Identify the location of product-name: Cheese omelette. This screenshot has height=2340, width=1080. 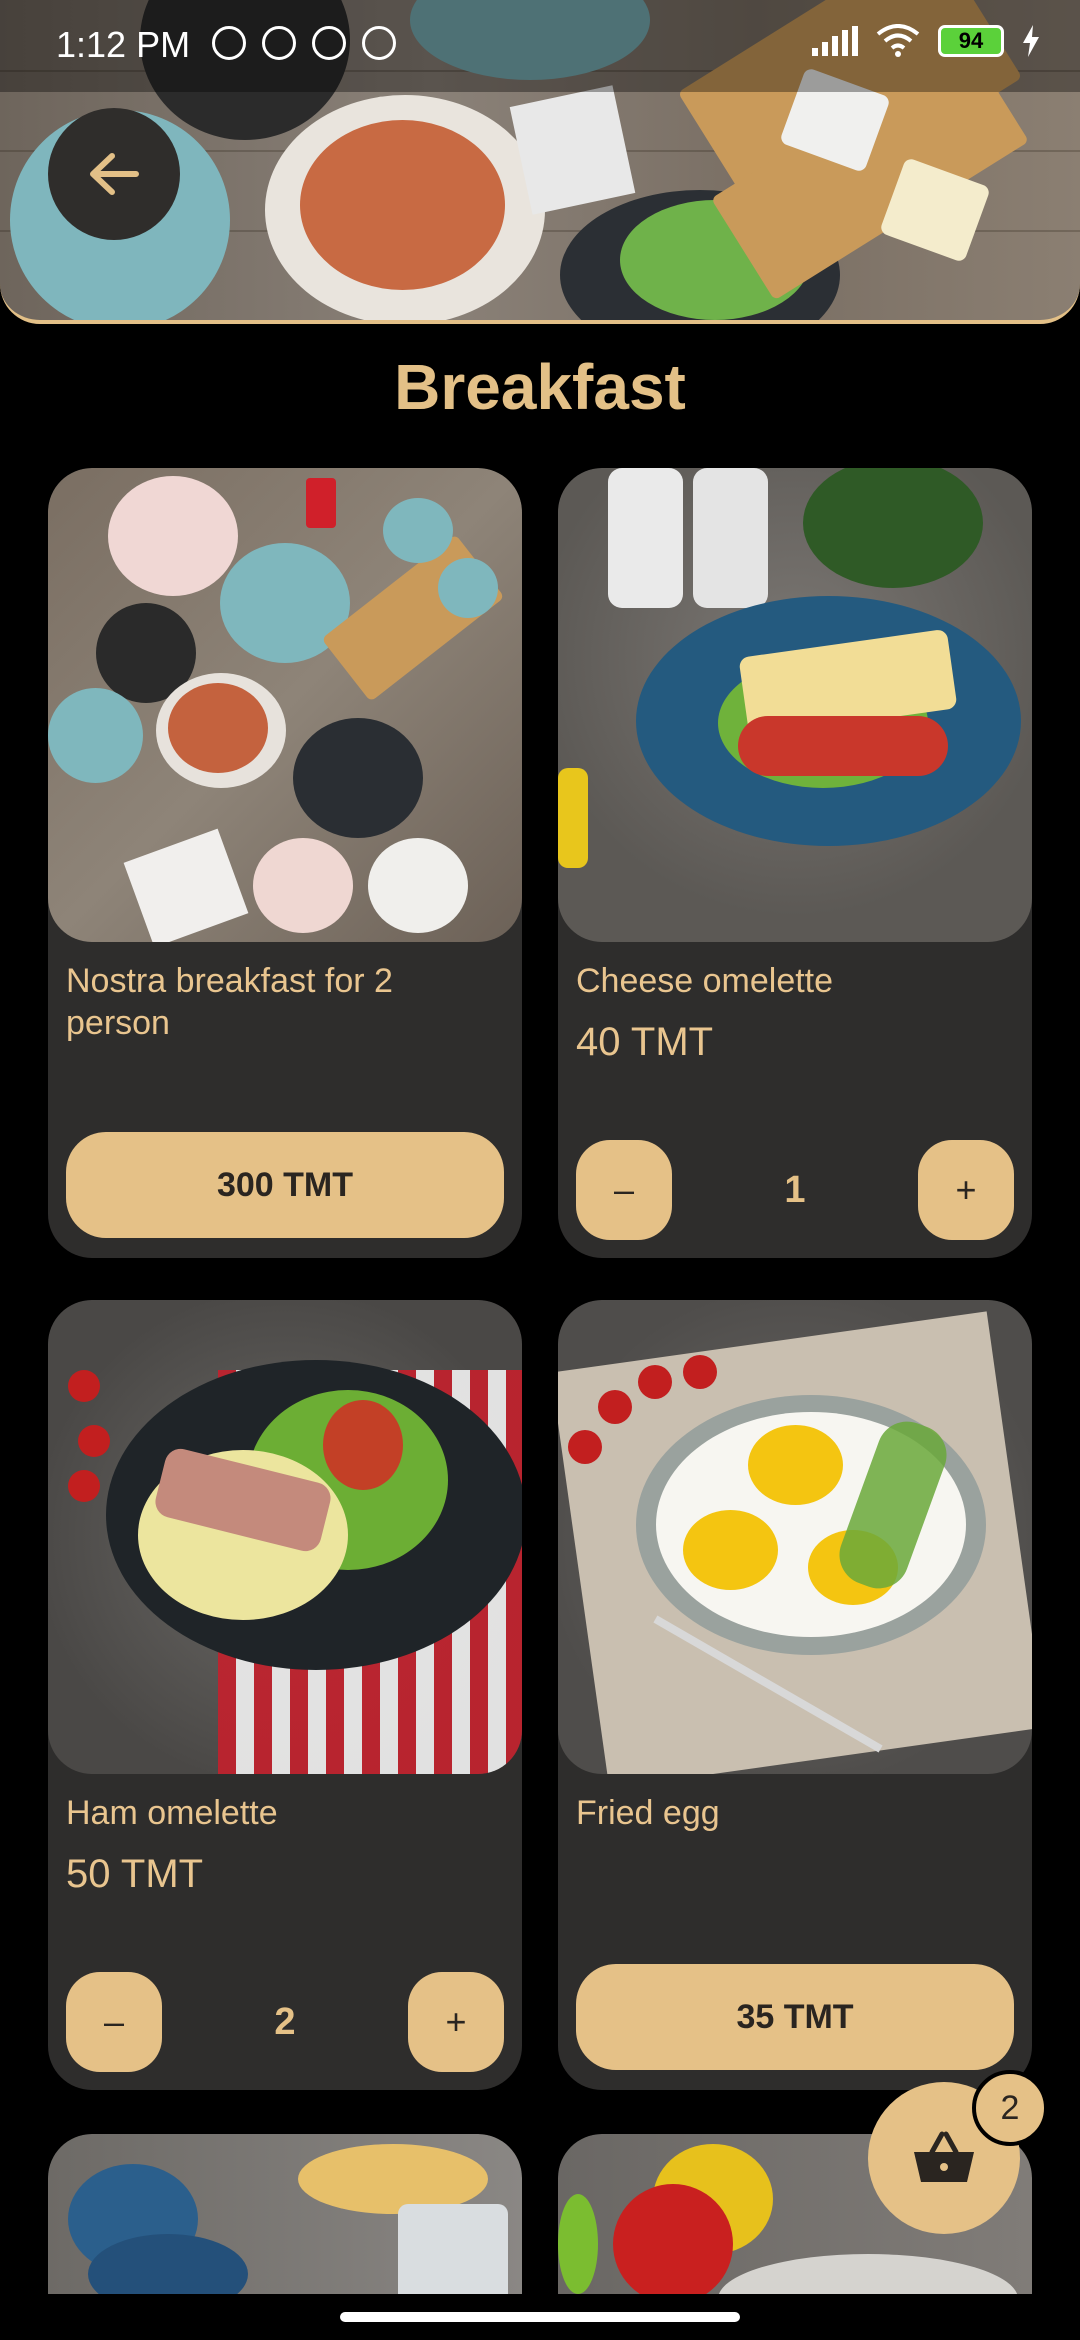
(705, 981).